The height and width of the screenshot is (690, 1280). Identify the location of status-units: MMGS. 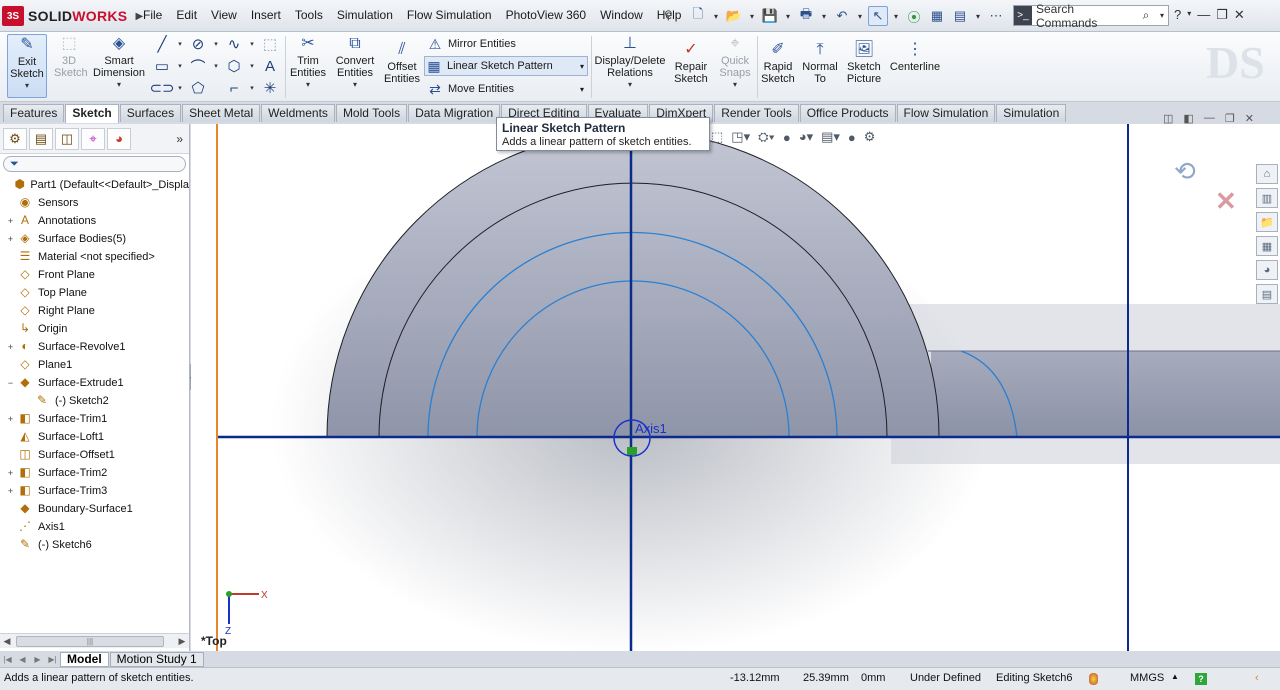
(1147, 678).